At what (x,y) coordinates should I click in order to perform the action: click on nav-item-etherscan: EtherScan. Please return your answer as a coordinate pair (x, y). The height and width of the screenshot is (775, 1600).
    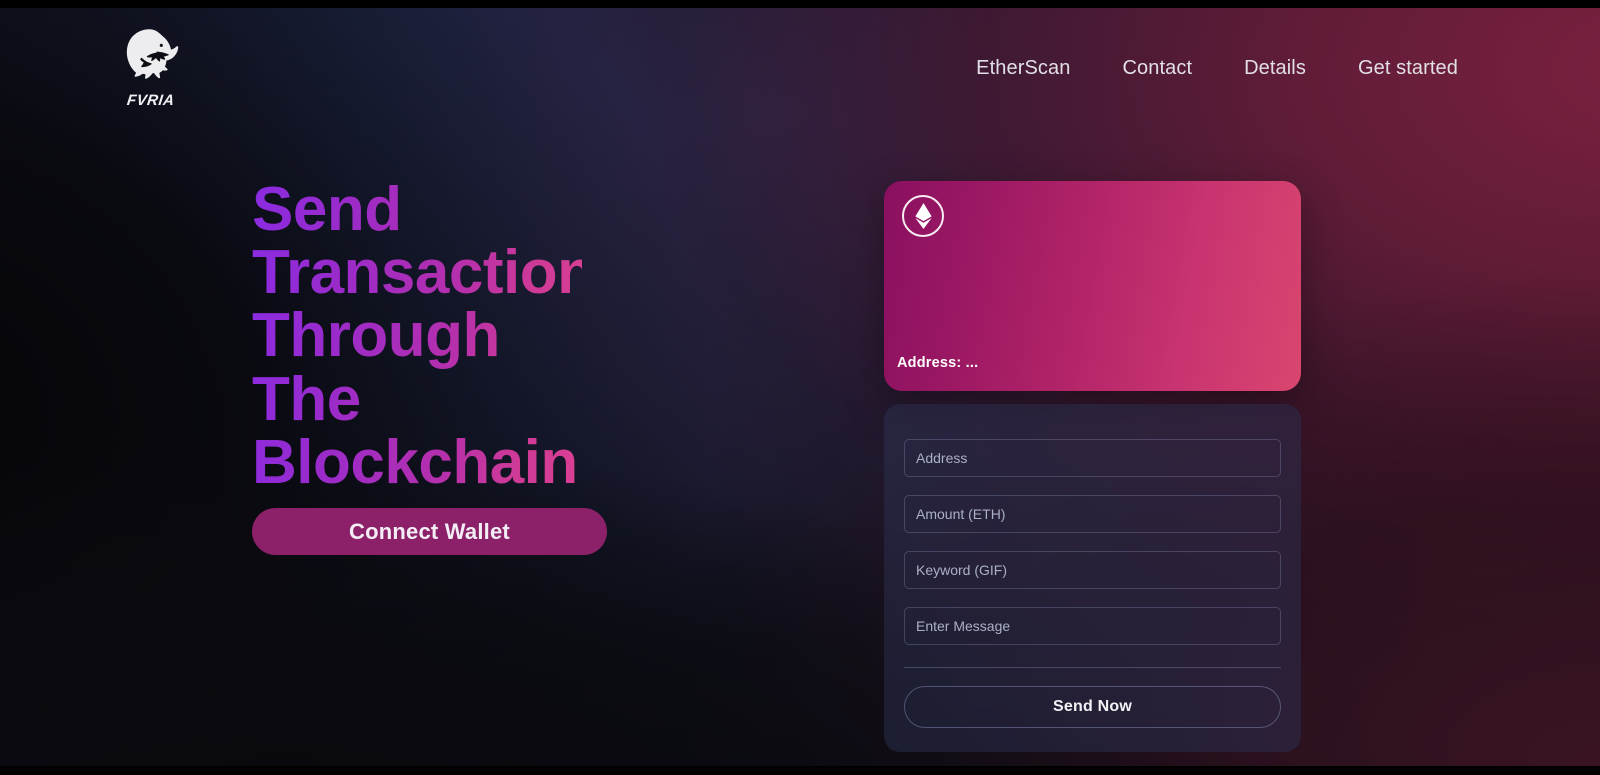
    Looking at the image, I should click on (1023, 68).